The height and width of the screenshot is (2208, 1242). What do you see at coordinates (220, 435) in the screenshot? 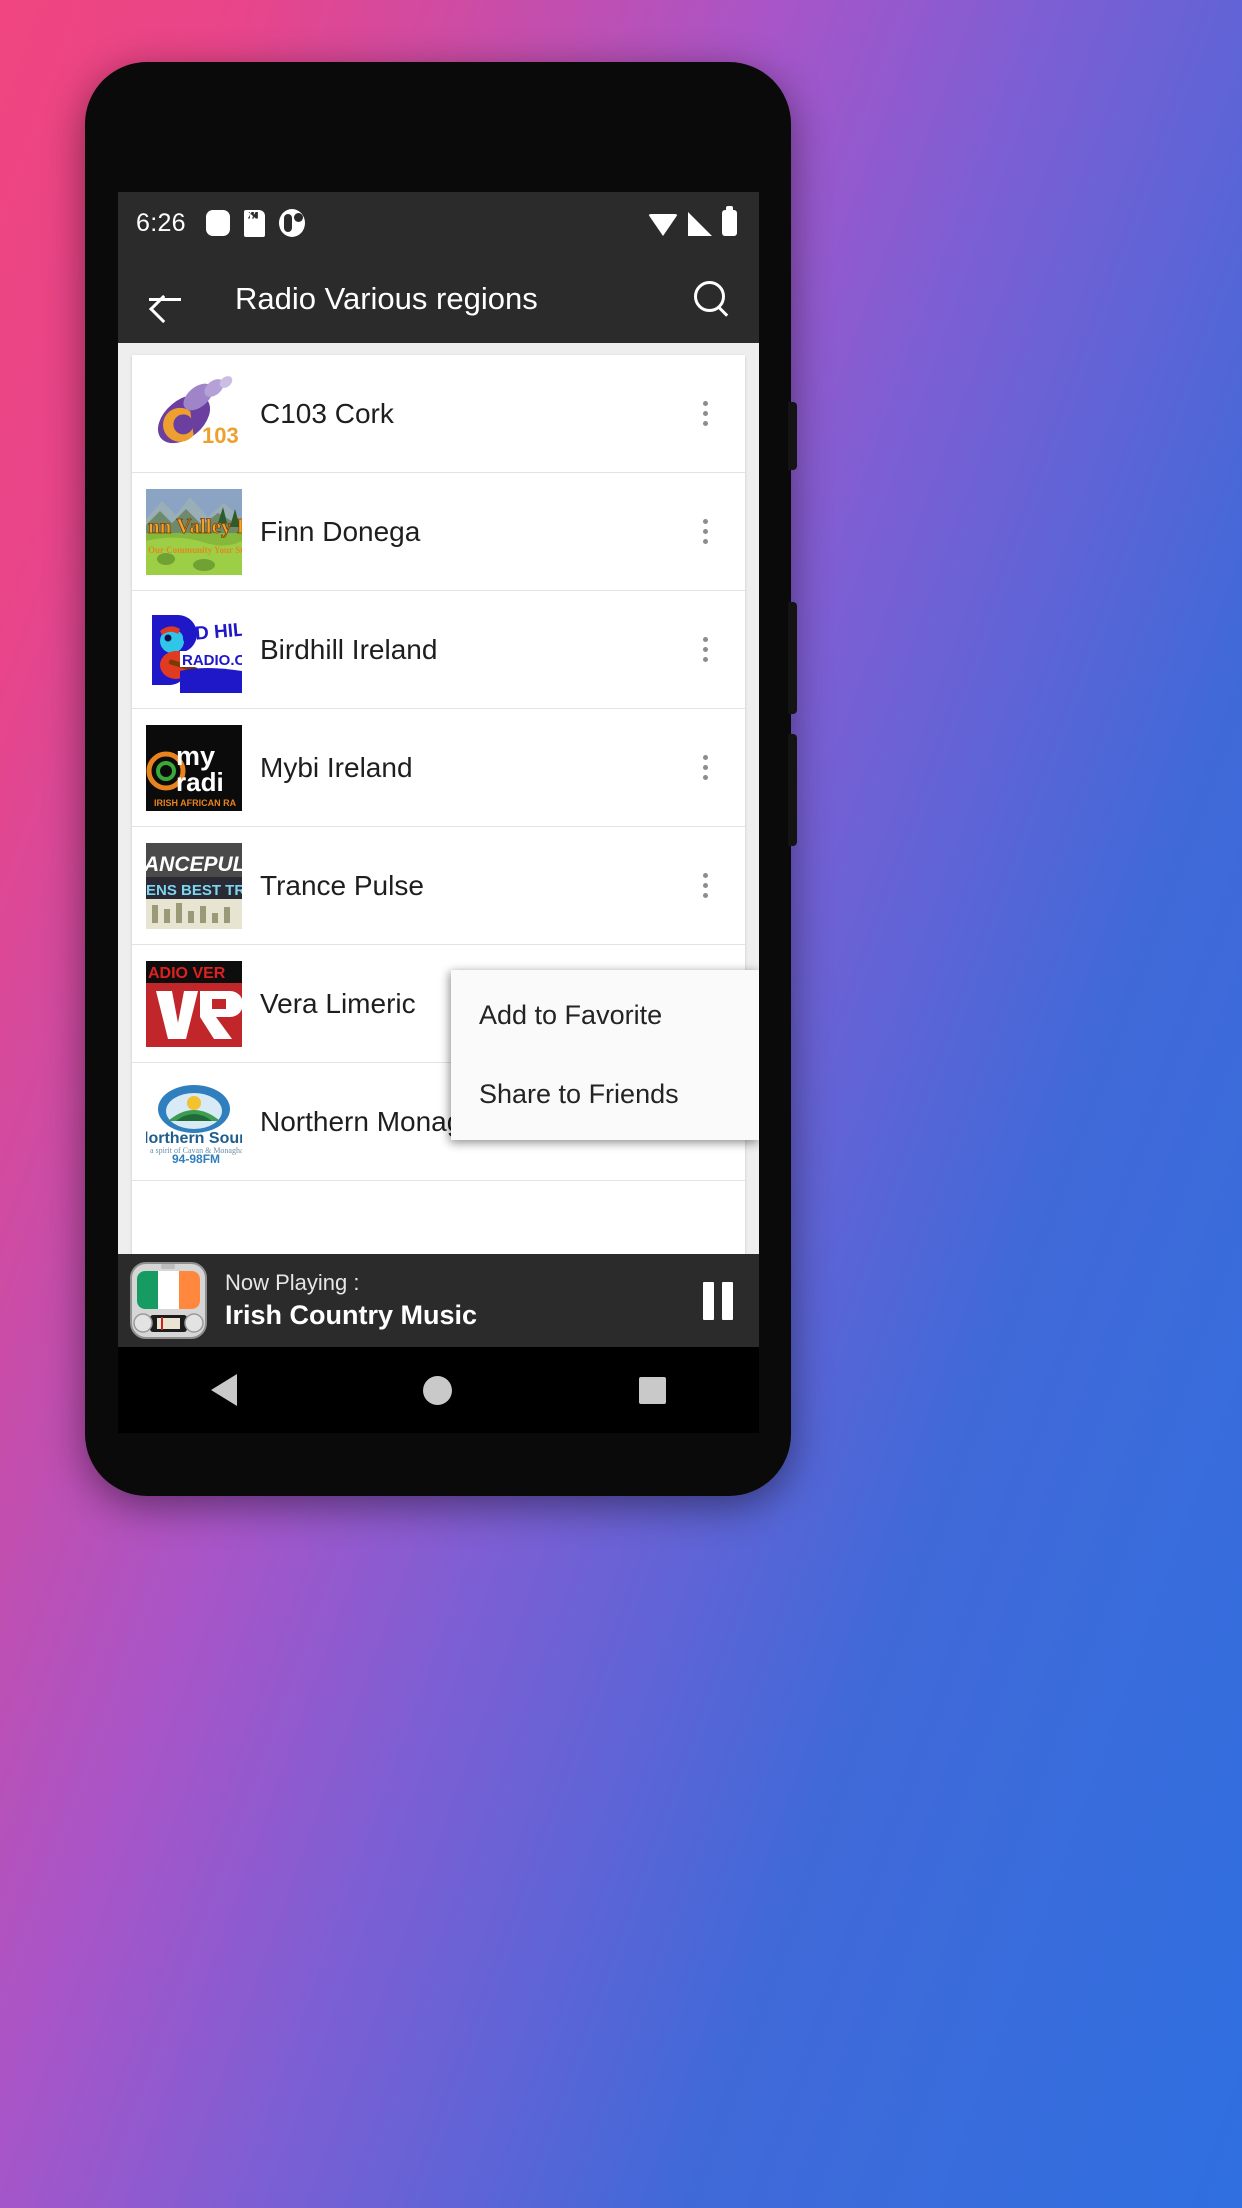
I see `svg-text: 103` at bounding box center [220, 435].